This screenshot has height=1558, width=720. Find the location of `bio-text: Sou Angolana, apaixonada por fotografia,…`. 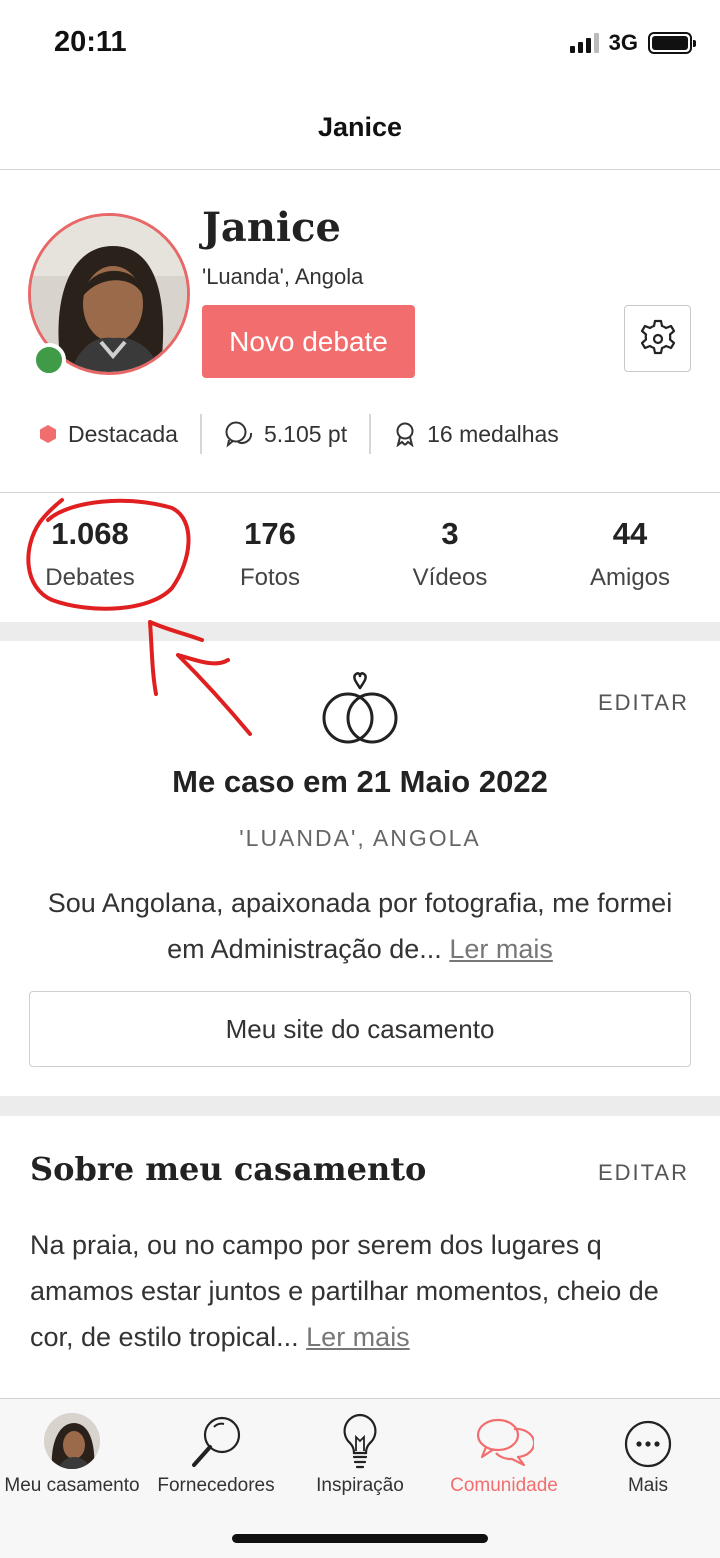

bio-text: Sou Angolana, apaixonada por fotografia,… is located at coordinates (360, 926).